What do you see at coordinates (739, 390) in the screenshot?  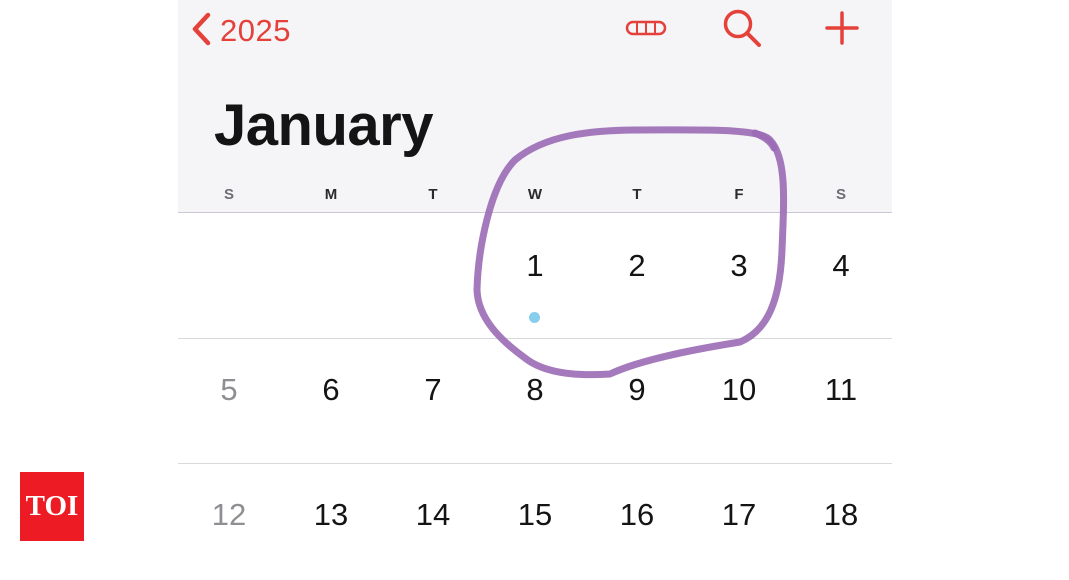 I see `day-cell: 10` at bounding box center [739, 390].